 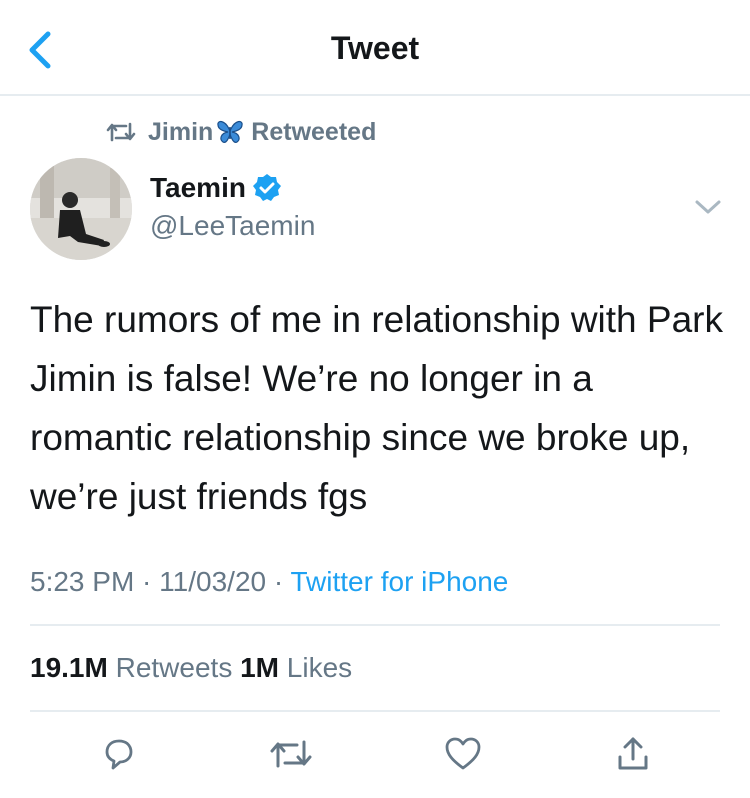 What do you see at coordinates (314, 131) in the screenshot?
I see `retweeted-label: Retweeted` at bounding box center [314, 131].